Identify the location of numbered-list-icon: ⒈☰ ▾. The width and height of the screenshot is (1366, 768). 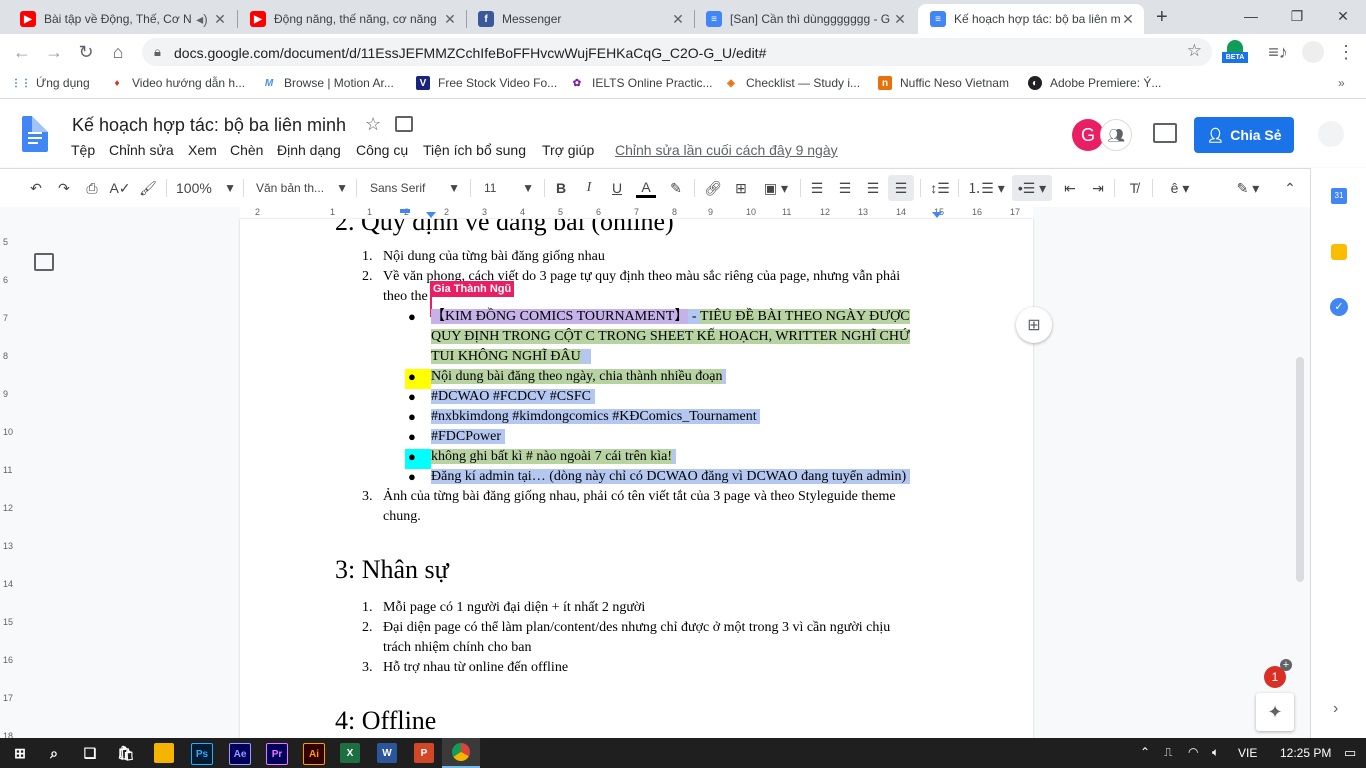
(986, 188).